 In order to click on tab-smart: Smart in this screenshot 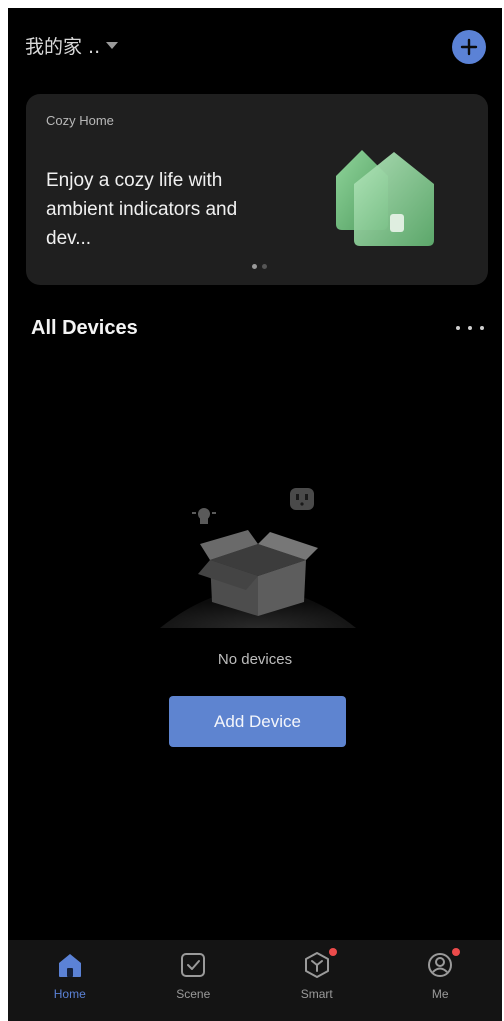, I will do `click(317, 980)`.